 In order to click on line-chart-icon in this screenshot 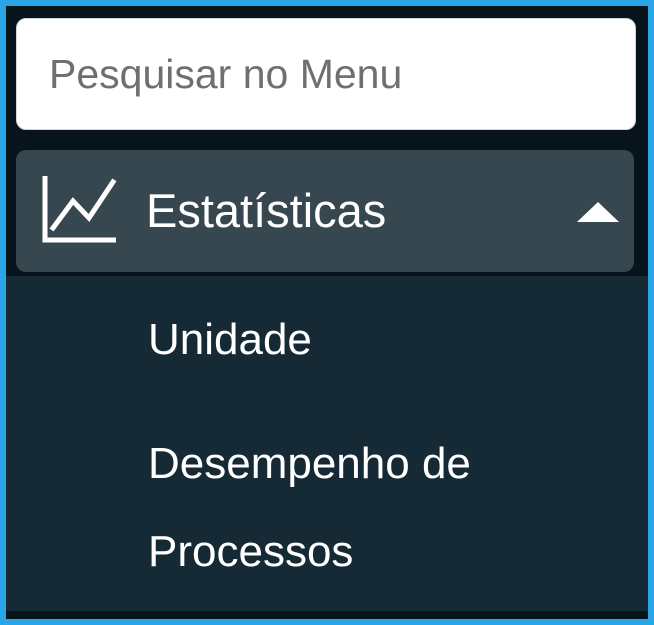, I will do `click(80, 209)`.